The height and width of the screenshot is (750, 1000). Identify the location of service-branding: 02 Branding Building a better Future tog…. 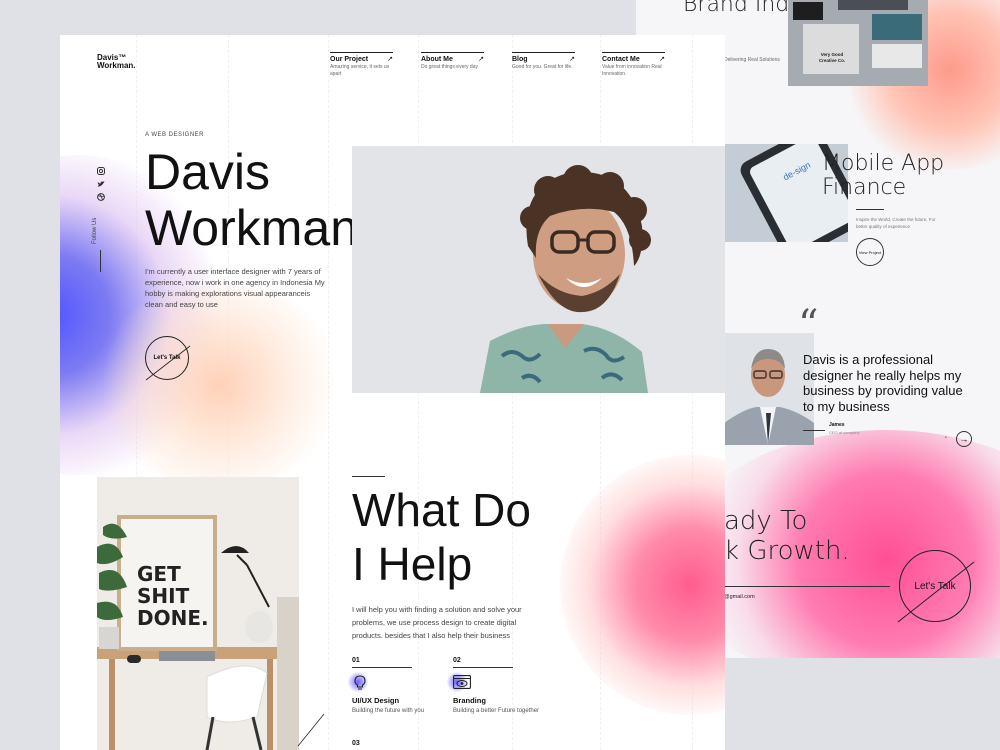
(493, 685).